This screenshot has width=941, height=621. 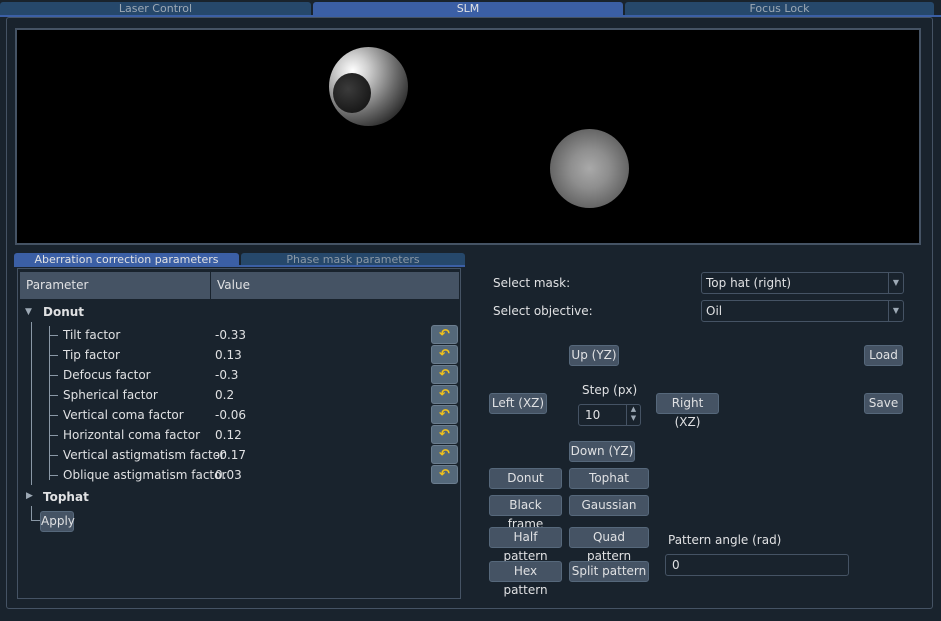 What do you see at coordinates (802, 311) in the screenshot?
I see `select-objective-dropdown: Oil ▼` at bounding box center [802, 311].